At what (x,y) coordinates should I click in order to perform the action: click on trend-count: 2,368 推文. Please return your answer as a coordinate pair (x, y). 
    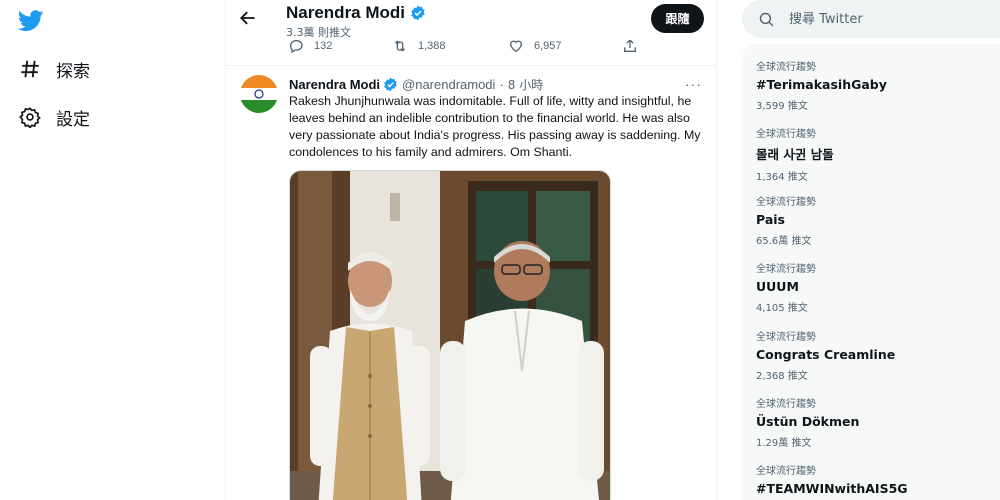
    Looking at the image, I should click on (782, 376).